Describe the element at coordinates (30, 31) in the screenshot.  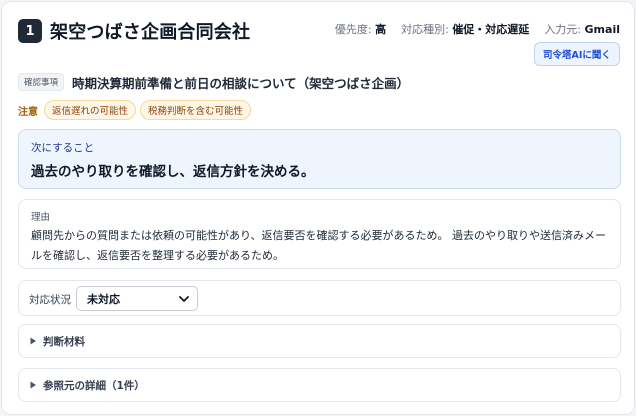
I see `task-number-badge: 1` at that location.